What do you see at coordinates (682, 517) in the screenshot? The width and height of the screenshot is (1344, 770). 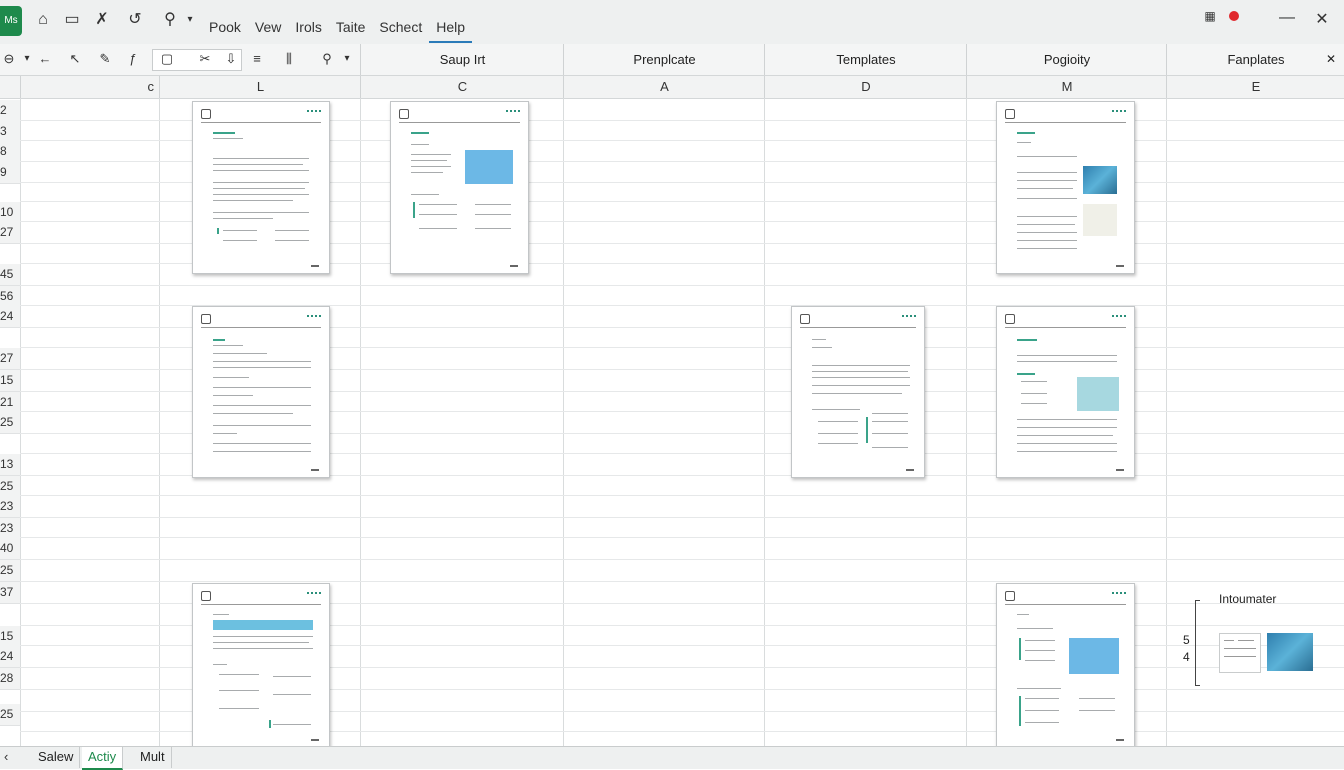 I see `row-divider` at bounding box center [682, 517].